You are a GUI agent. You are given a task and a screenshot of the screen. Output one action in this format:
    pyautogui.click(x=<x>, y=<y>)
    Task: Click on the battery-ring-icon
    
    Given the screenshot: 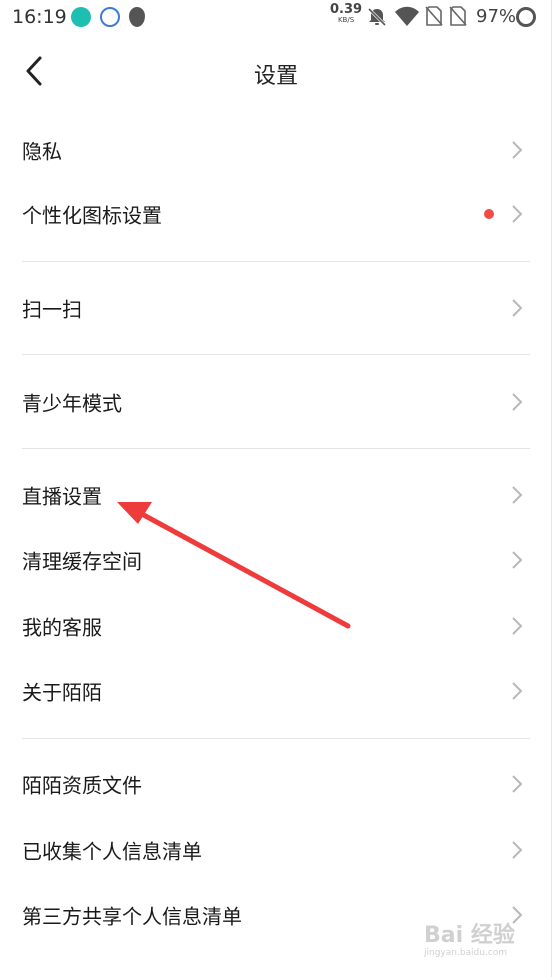 What is the action you would take?
    pyautogui.click(x=526, y=17)
    